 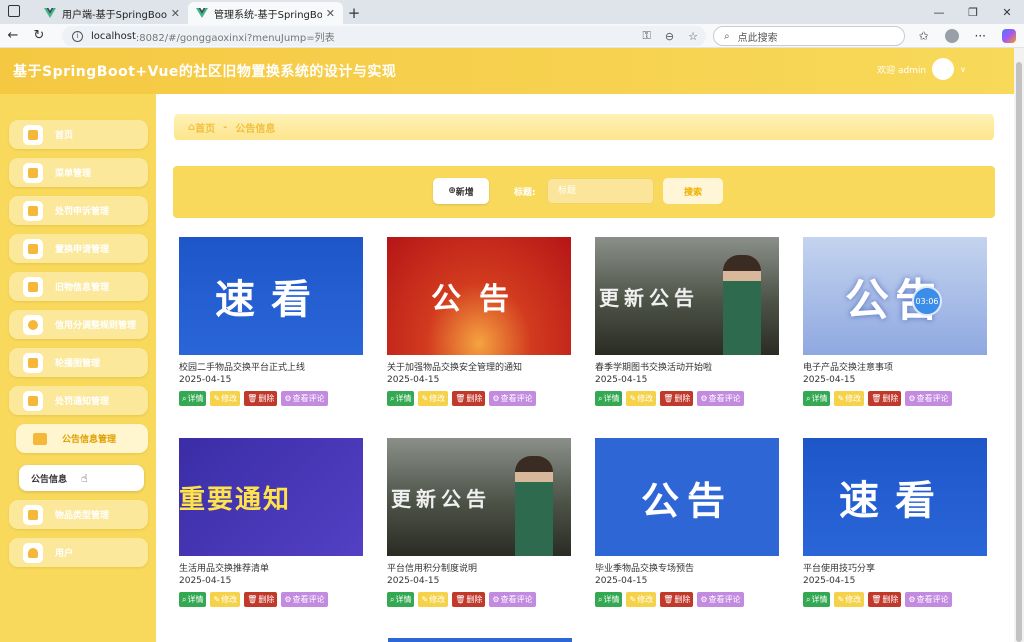 I want to click on browser-tab-user: 用户端-基于SpringBoot+Vue的社 ✕, so click(x=112, y=13).